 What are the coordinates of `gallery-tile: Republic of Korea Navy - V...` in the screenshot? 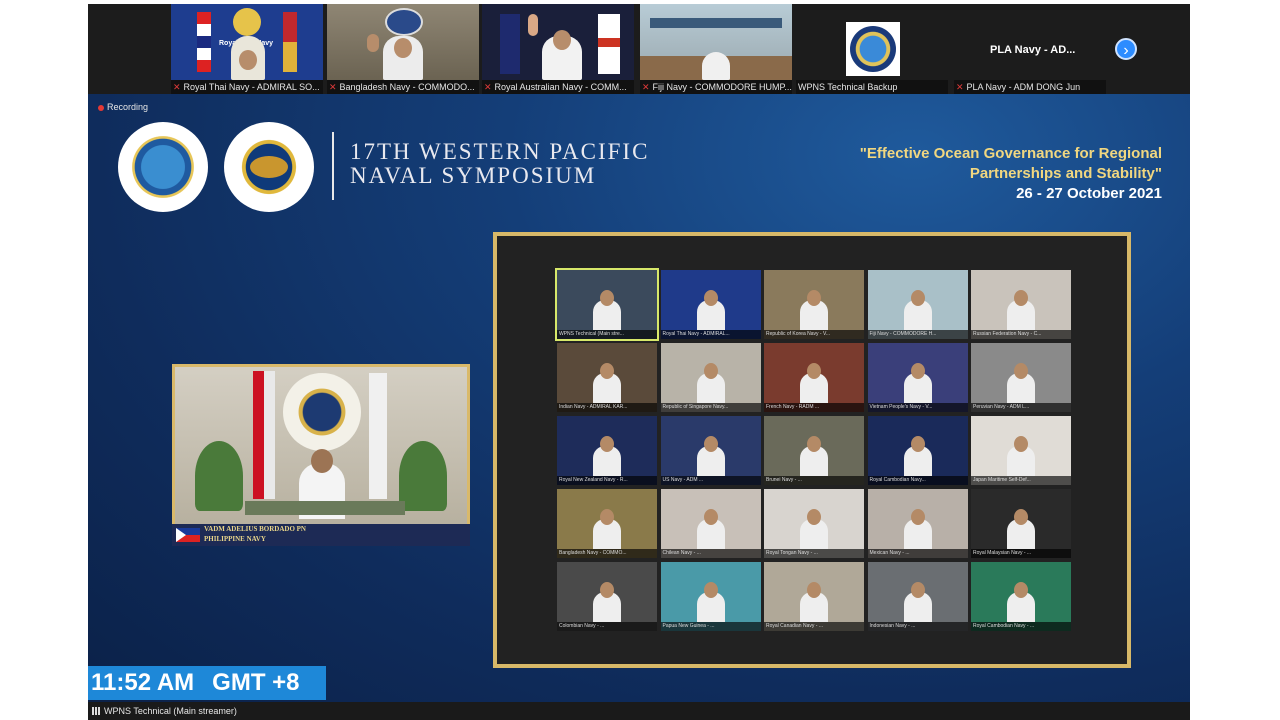 It's located at (814, 304).